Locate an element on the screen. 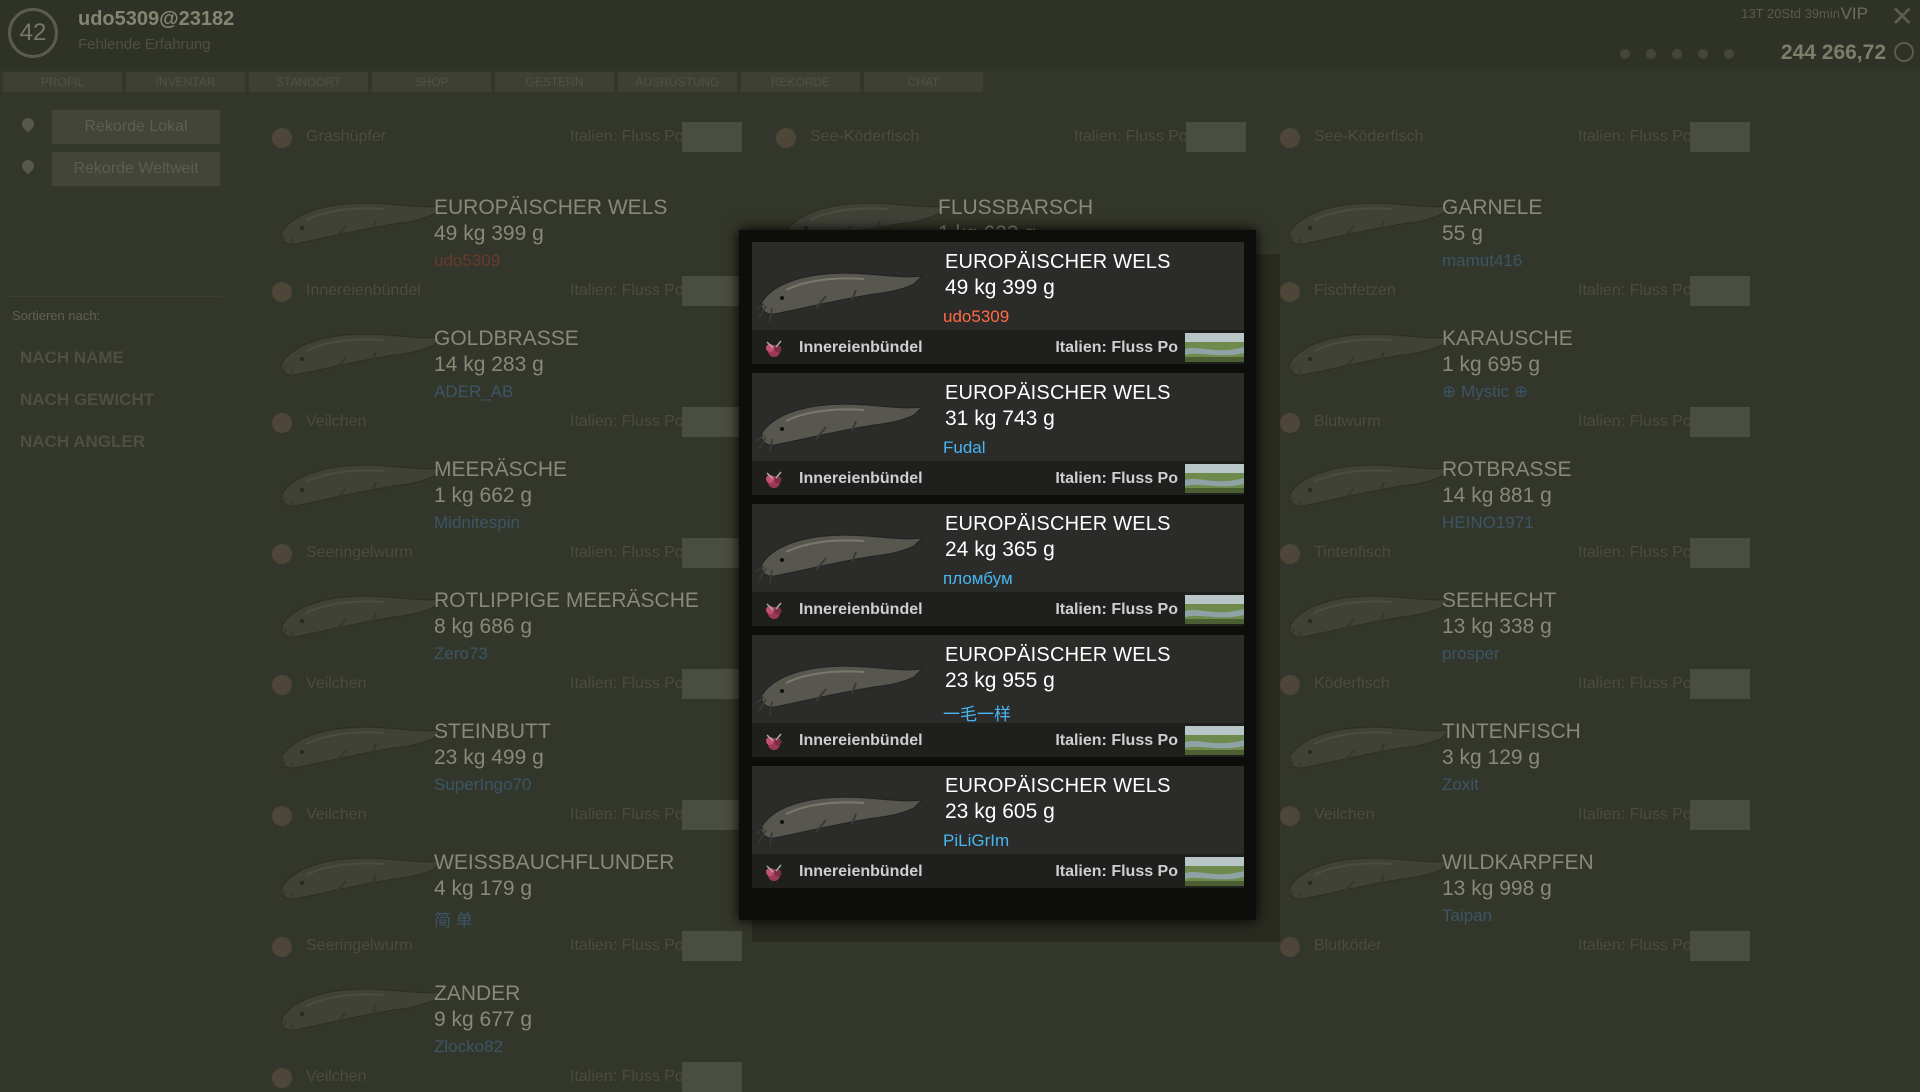 The width and height of the screenshot is (1920, 1092). fish-weight: 3 kg 129 g is located at coordinates (1491, 757).